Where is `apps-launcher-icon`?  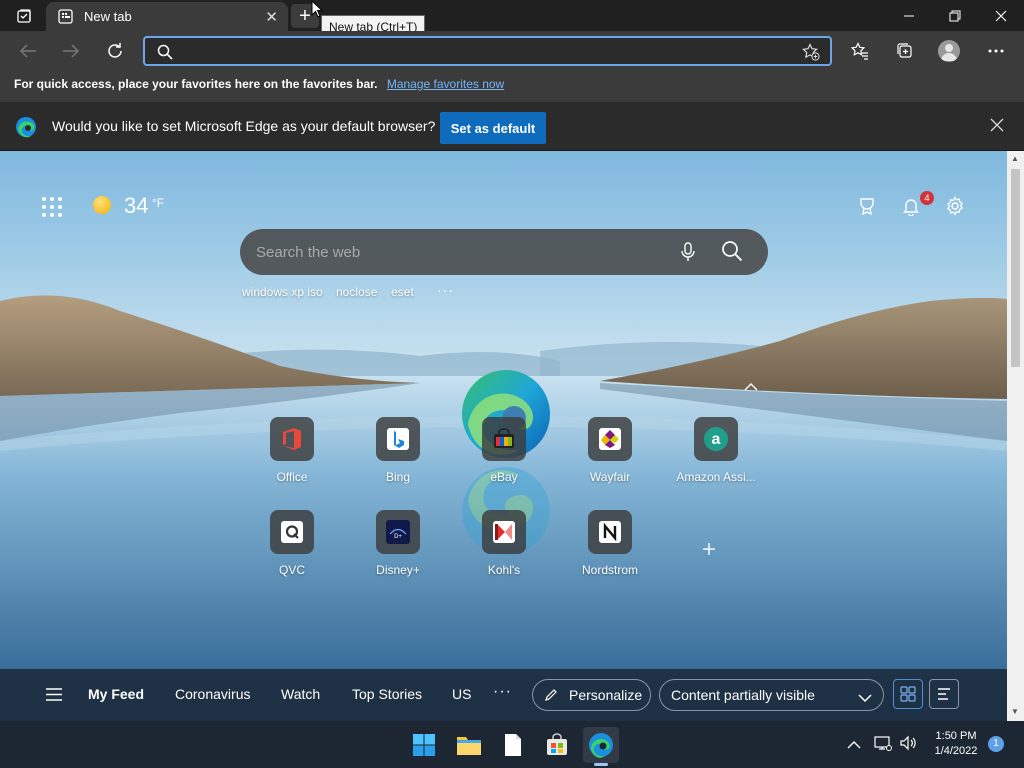
apps-launcher-icon is located at coordinates (52, 207).